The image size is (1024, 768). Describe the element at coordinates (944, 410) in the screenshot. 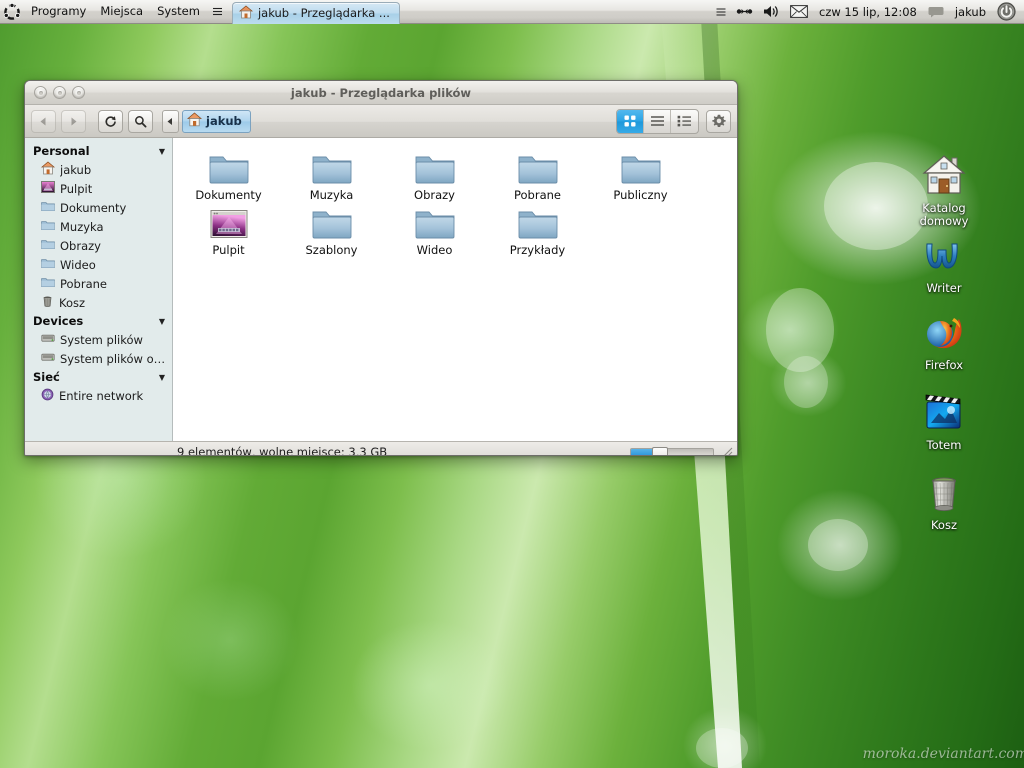

I see `totem-icon` at that location.